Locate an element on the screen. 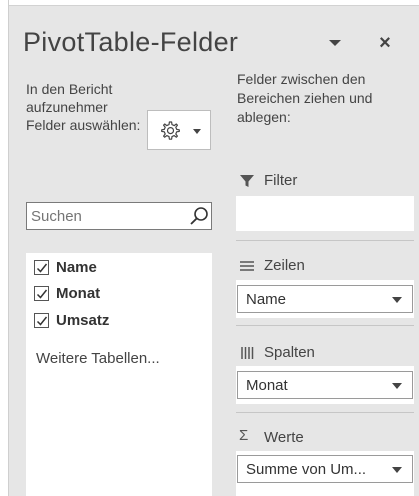  filter-icon is located at coordinates (247, 181).